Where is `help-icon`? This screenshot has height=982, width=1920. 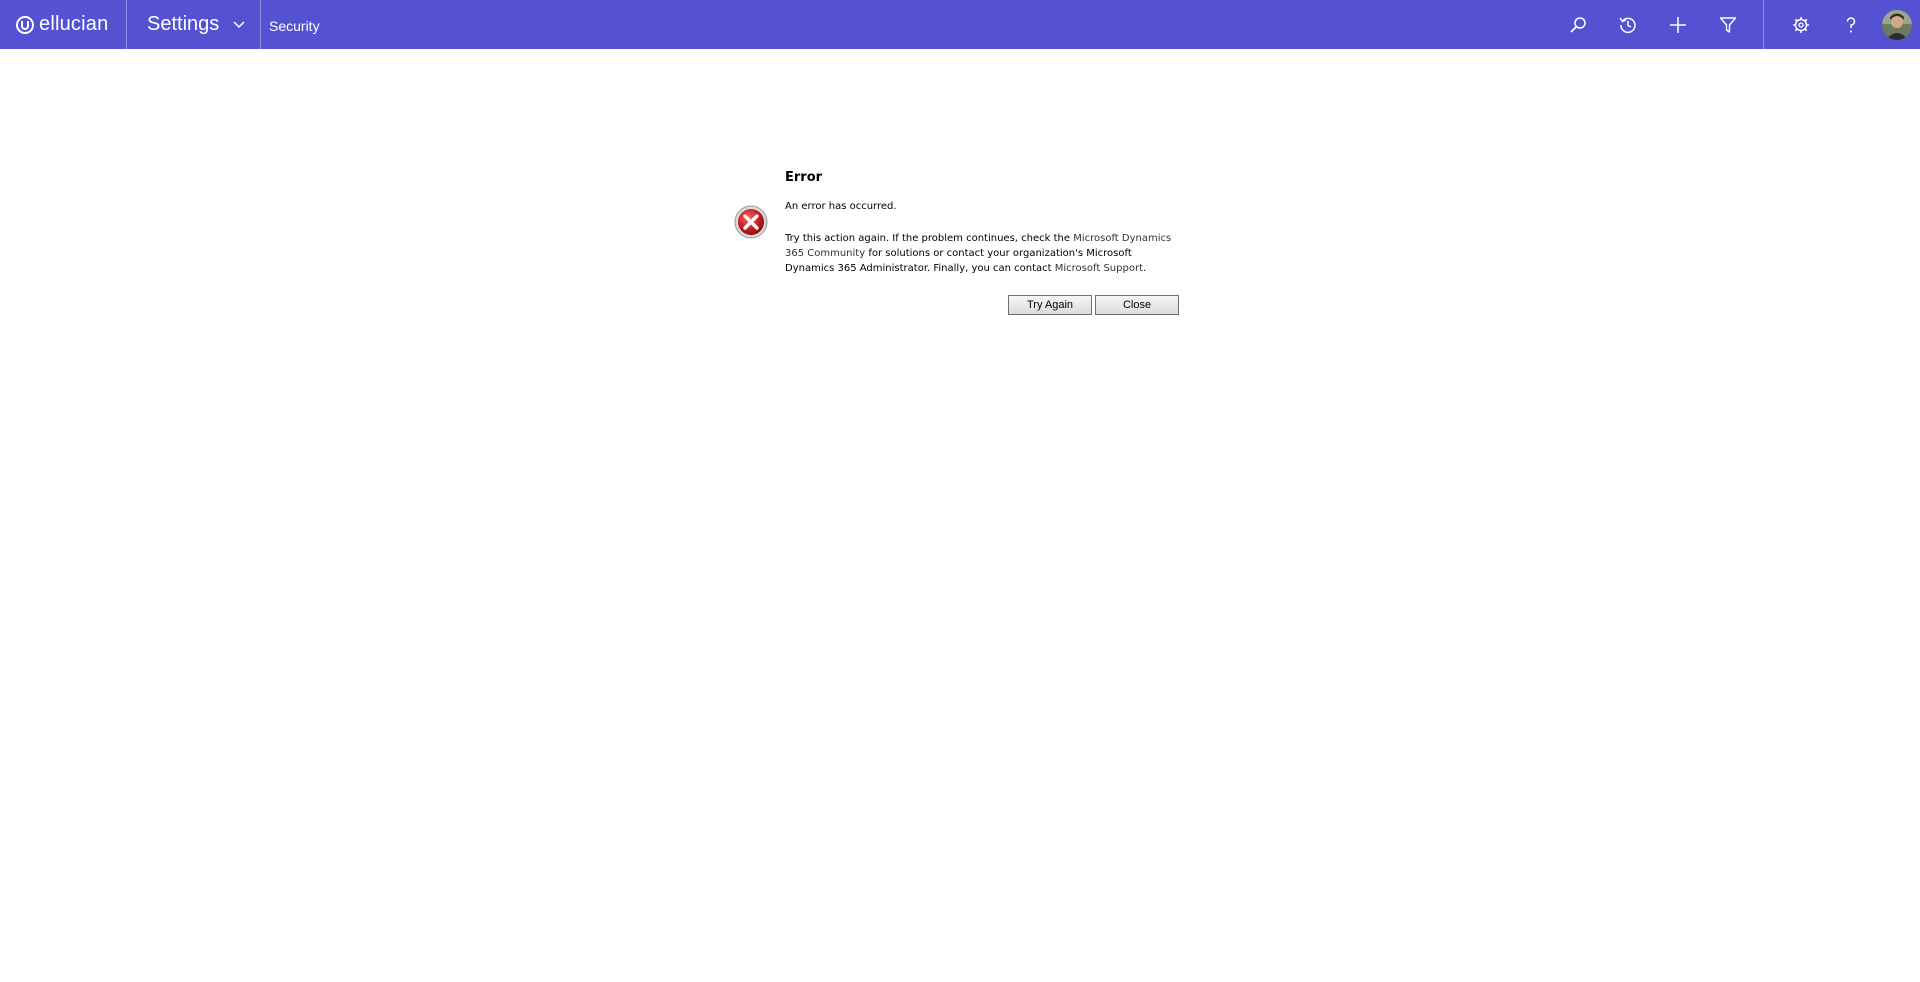
help-icon is located at coordinates (1851, 24).